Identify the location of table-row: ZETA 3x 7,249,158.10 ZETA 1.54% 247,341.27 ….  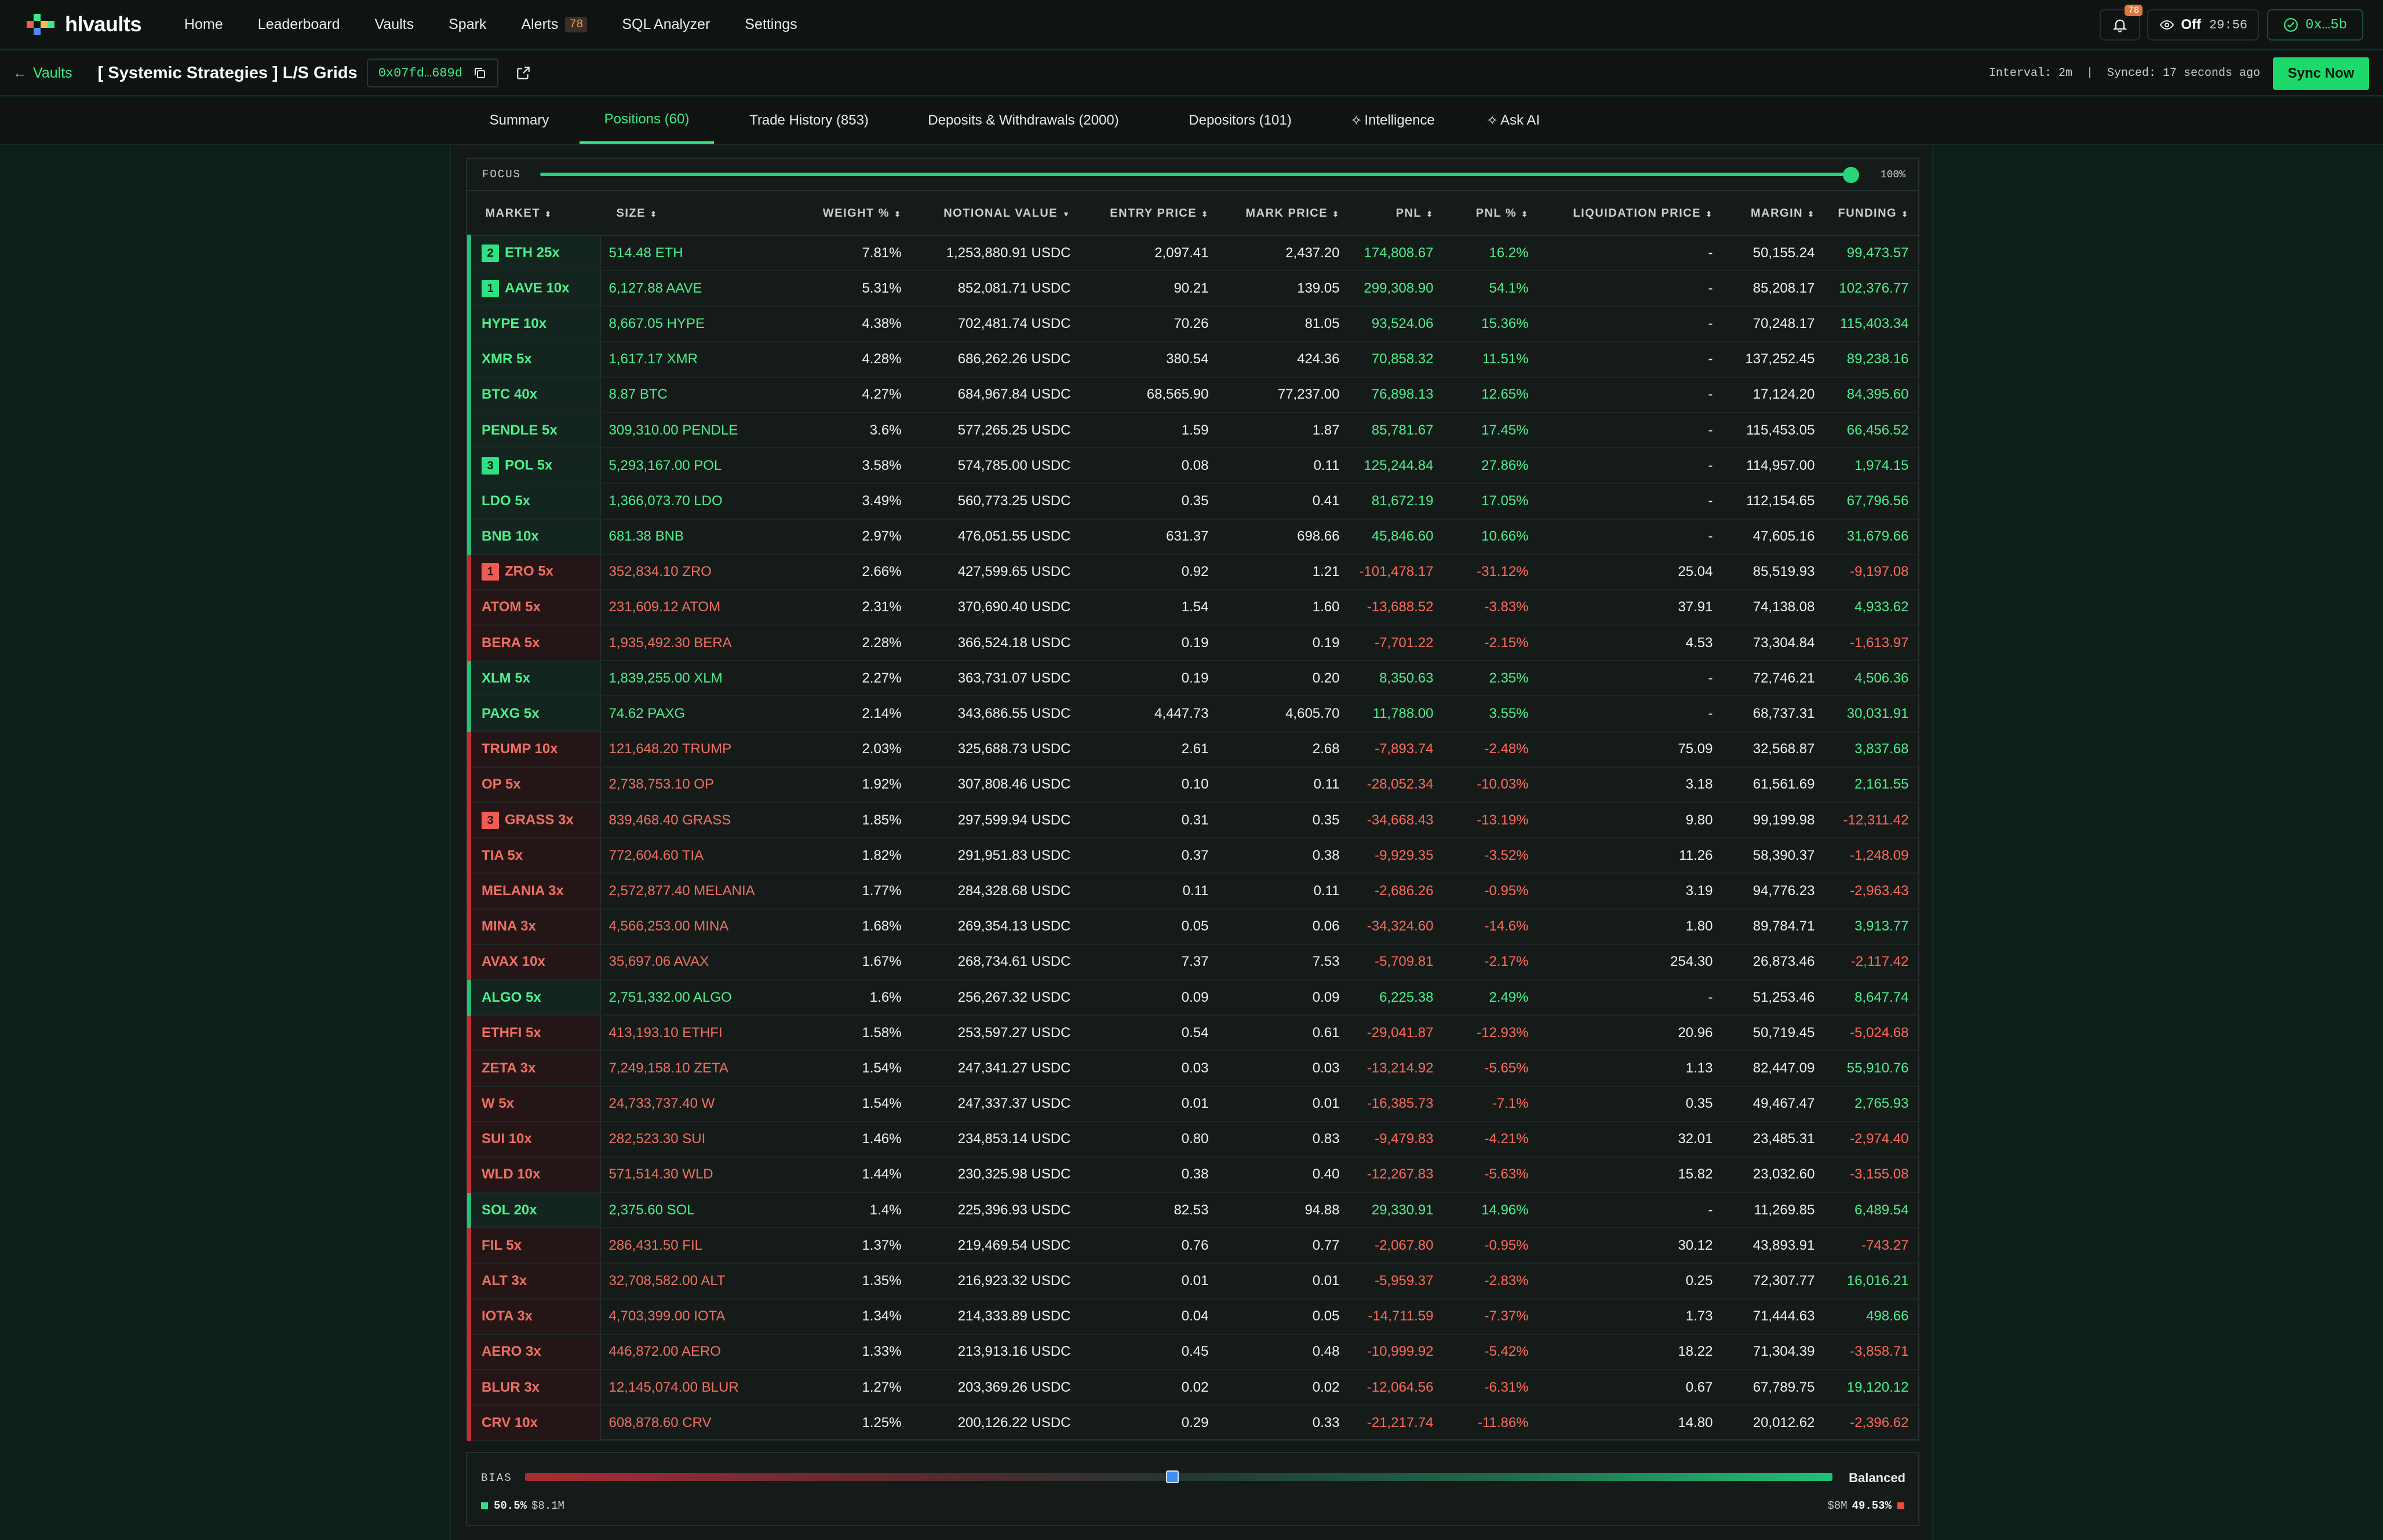
(1194, 1068).